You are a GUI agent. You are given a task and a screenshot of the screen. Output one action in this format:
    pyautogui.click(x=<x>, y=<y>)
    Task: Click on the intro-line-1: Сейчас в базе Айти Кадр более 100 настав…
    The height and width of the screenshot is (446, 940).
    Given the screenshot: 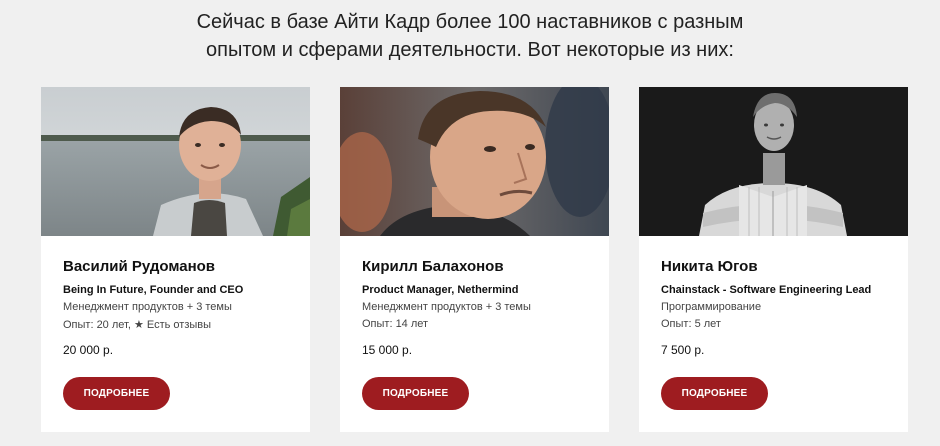 What is the action you would take?
    pyautogui.click(x=470, y=22)
    